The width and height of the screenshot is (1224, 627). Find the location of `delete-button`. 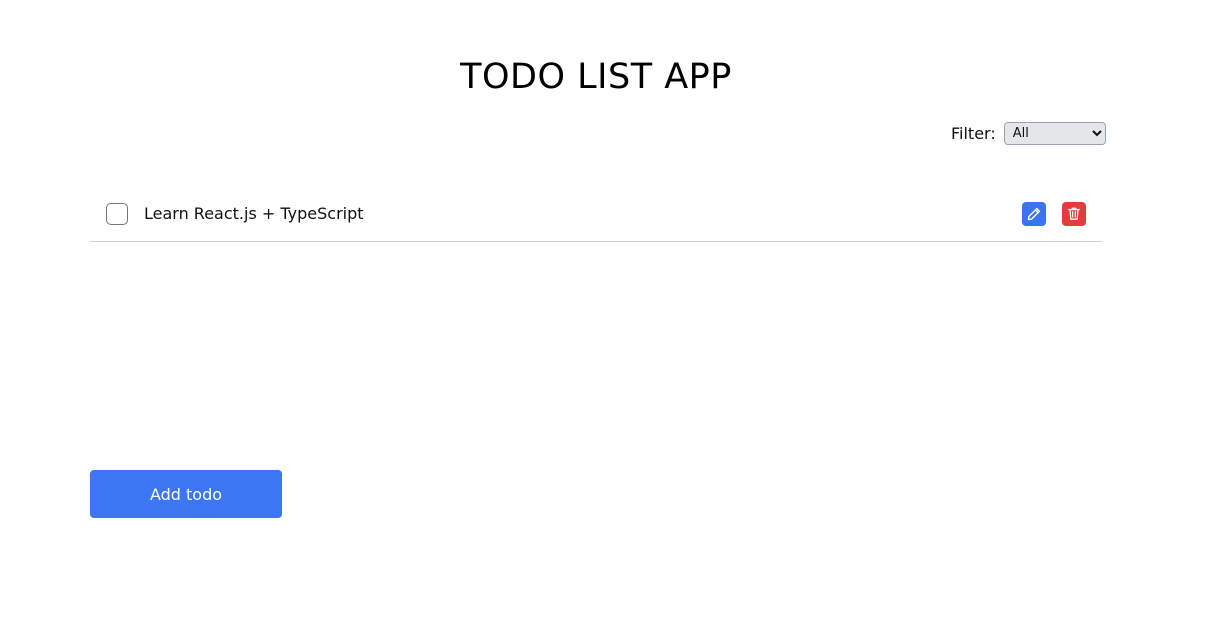

delete-button is located at coordinates (1074, 213).